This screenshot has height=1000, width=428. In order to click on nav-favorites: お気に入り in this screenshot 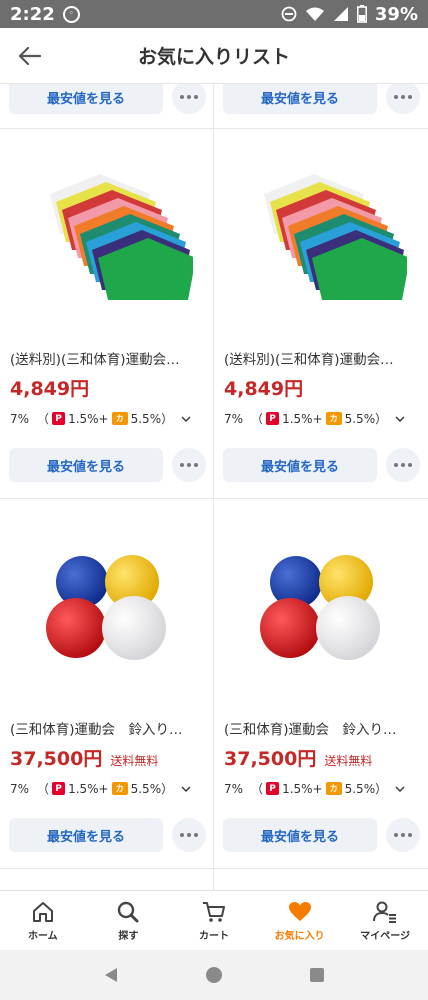, I will do `click(300, 920)`.